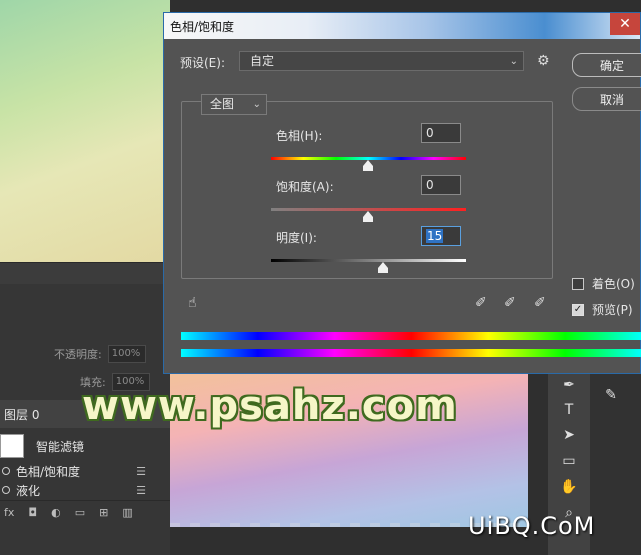 The width and height of the screenshot is (641, 555). I want to click on color-bar-after, so click(411, 353).